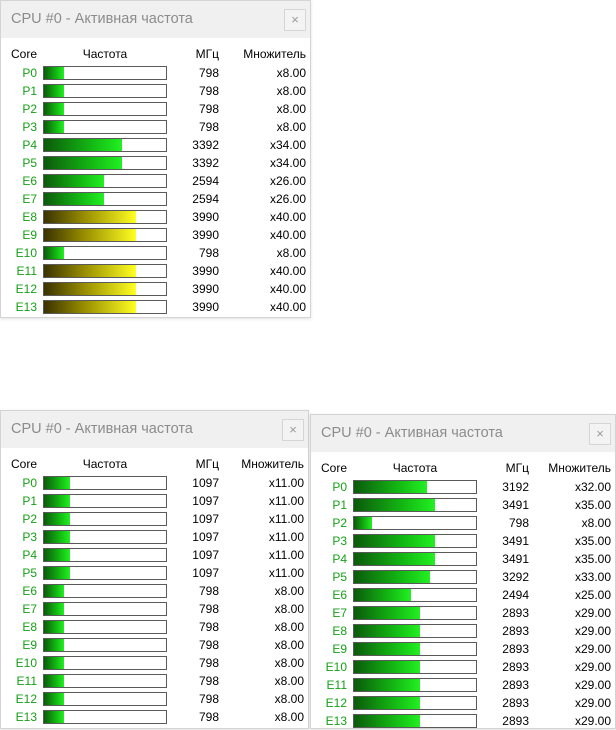  I want to click on core-label: E12, so click(336, 703).